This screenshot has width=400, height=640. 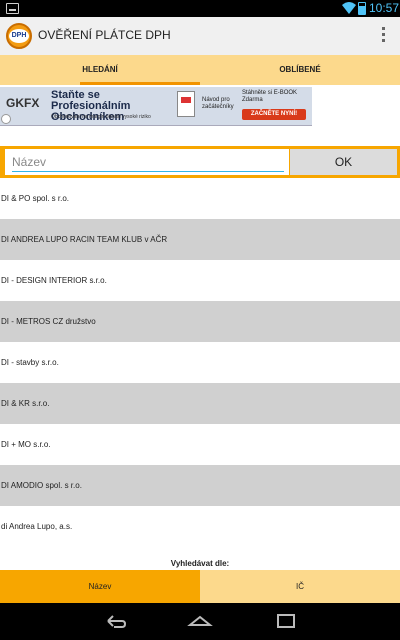 I want to click on back-icon, so click(x=115, y=621).